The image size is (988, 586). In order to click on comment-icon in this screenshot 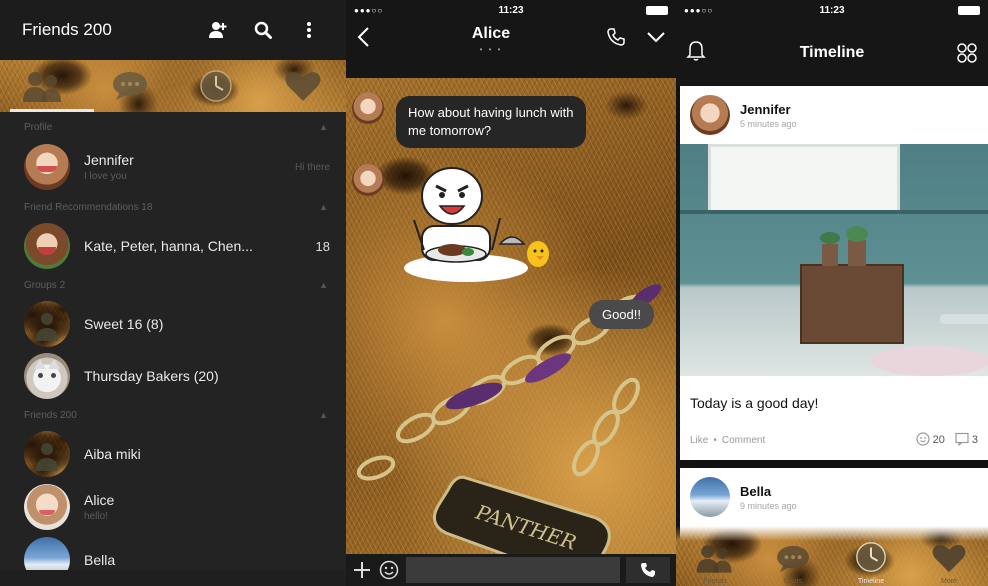, I will do `click(962, 440)`.